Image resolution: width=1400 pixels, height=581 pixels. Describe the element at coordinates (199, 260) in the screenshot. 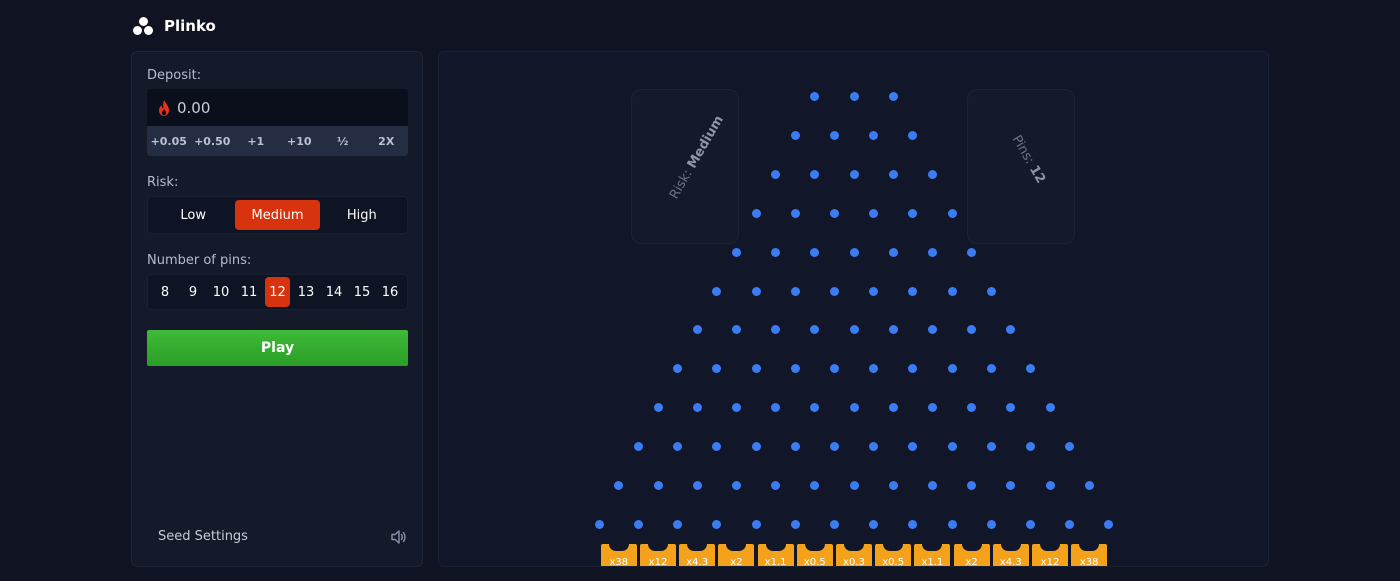

I see `pins-label: Number of pins:` at that location.